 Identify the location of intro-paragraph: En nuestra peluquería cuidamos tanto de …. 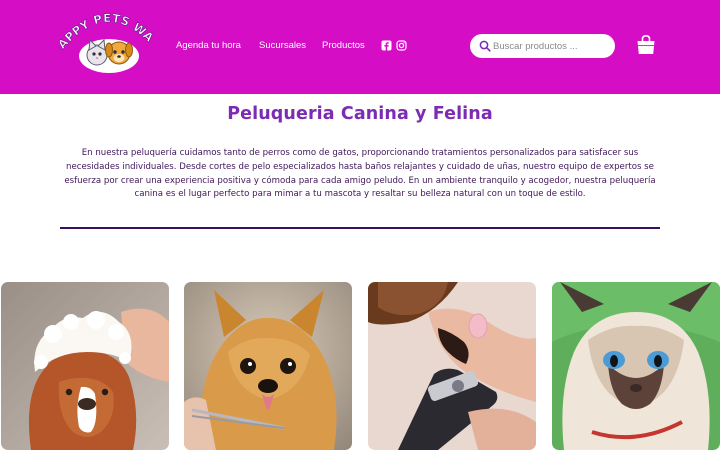
(360, 174).